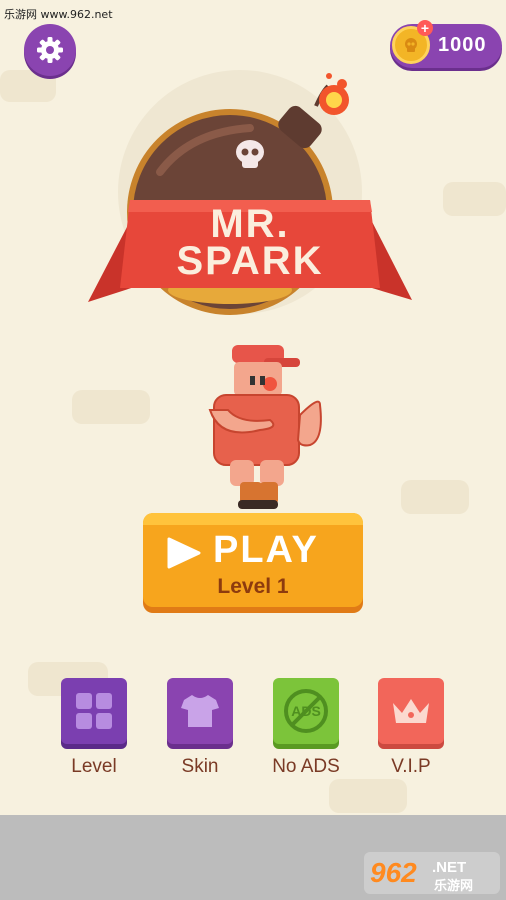 Image resolution: width=506 pixels, height=900 pixels. I want to click on grid-icon, so click(94, 711).